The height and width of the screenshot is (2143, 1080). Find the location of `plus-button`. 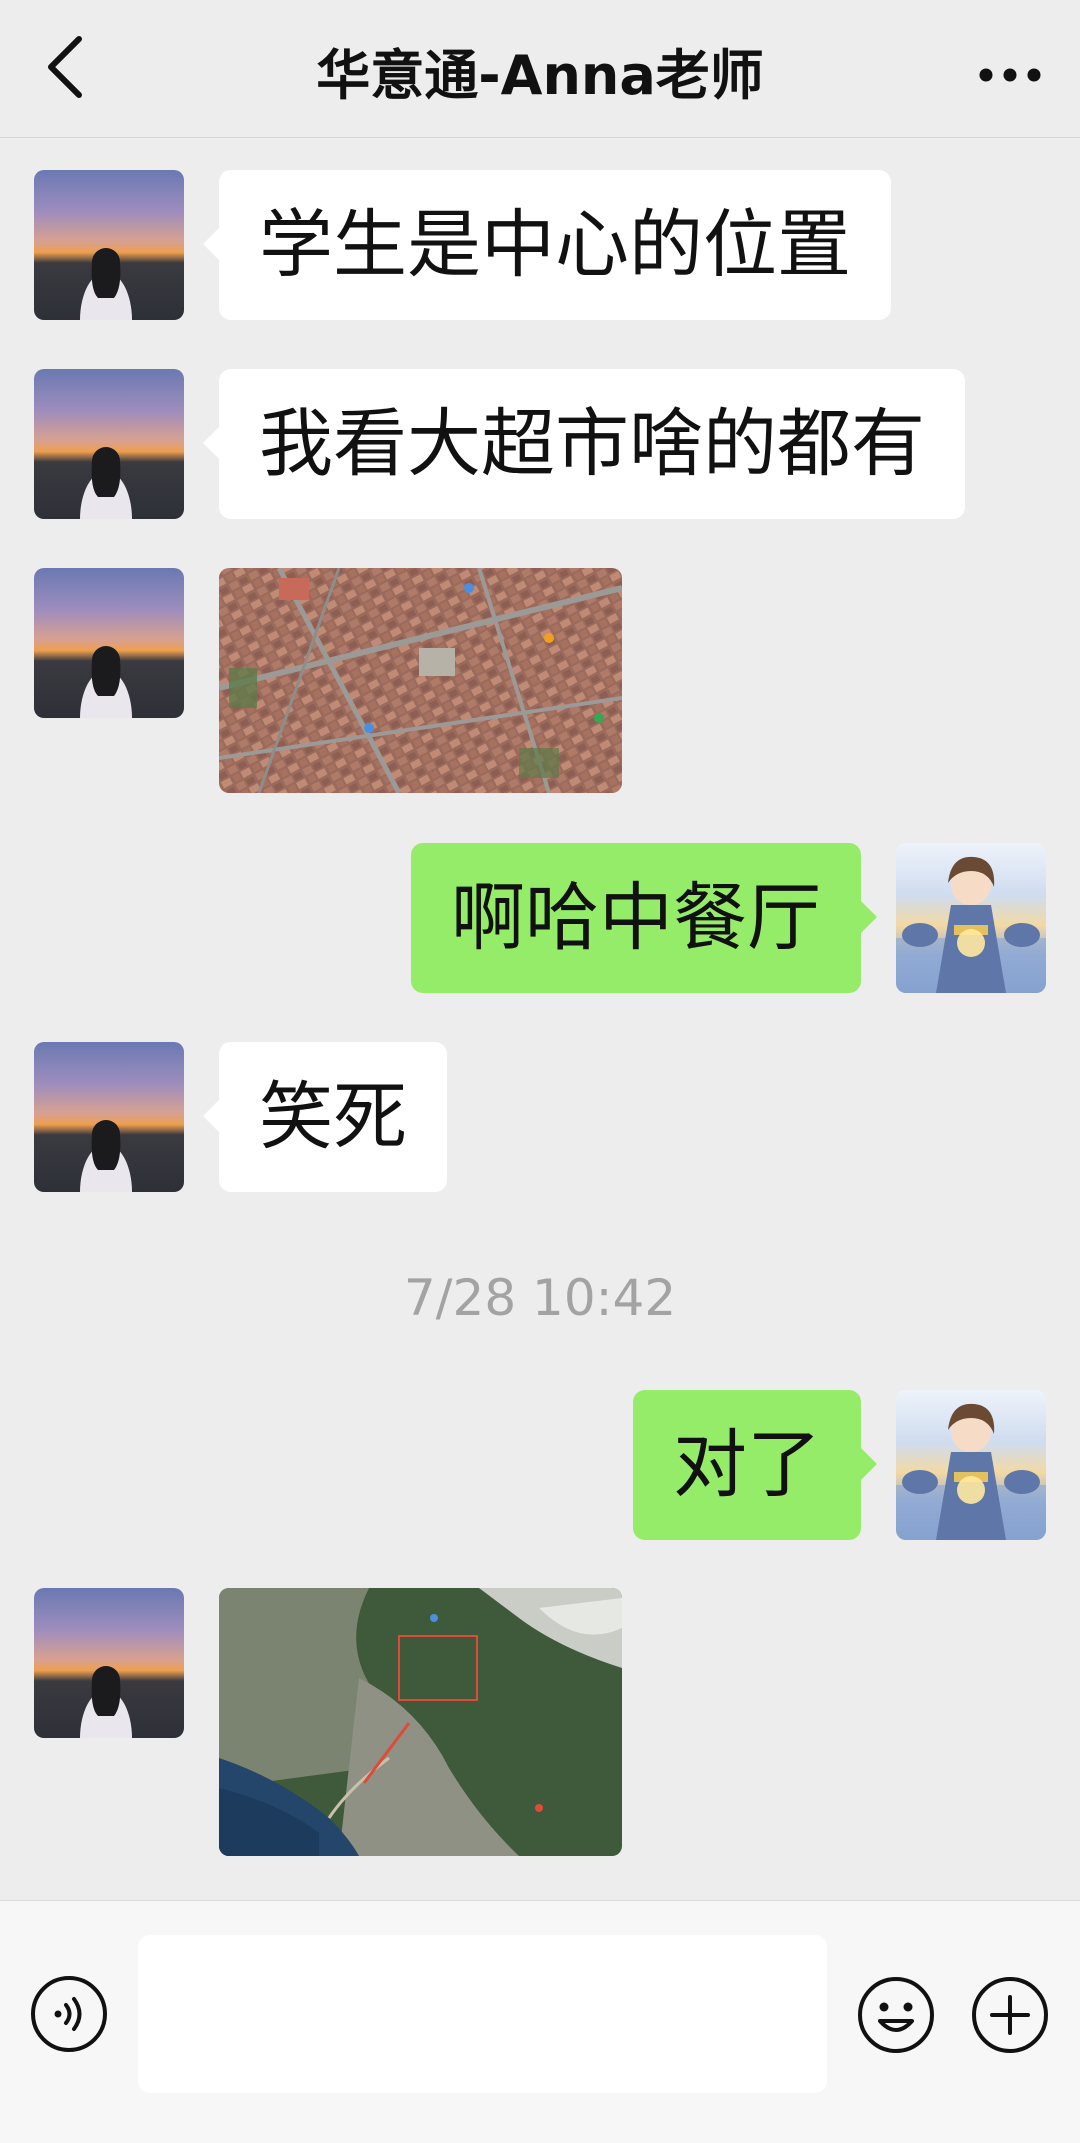

plus-button is located at coordinates (1010, 2015).